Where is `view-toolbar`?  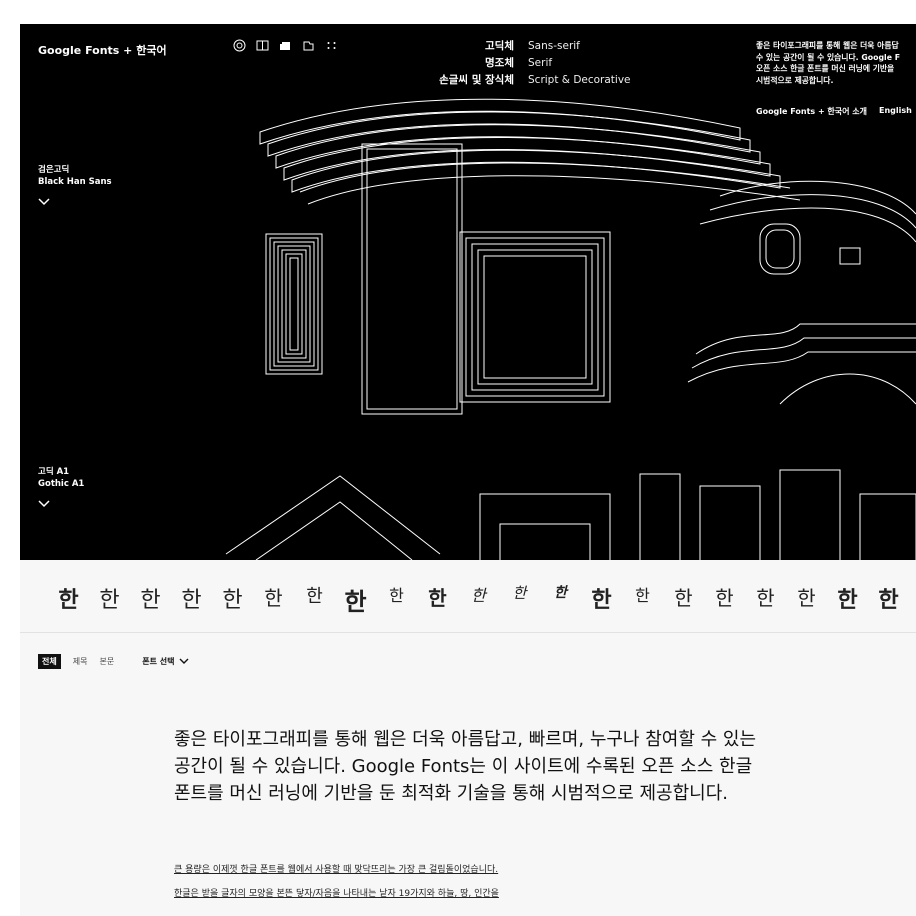 view-toolbar is located at coordinates (285, 45).